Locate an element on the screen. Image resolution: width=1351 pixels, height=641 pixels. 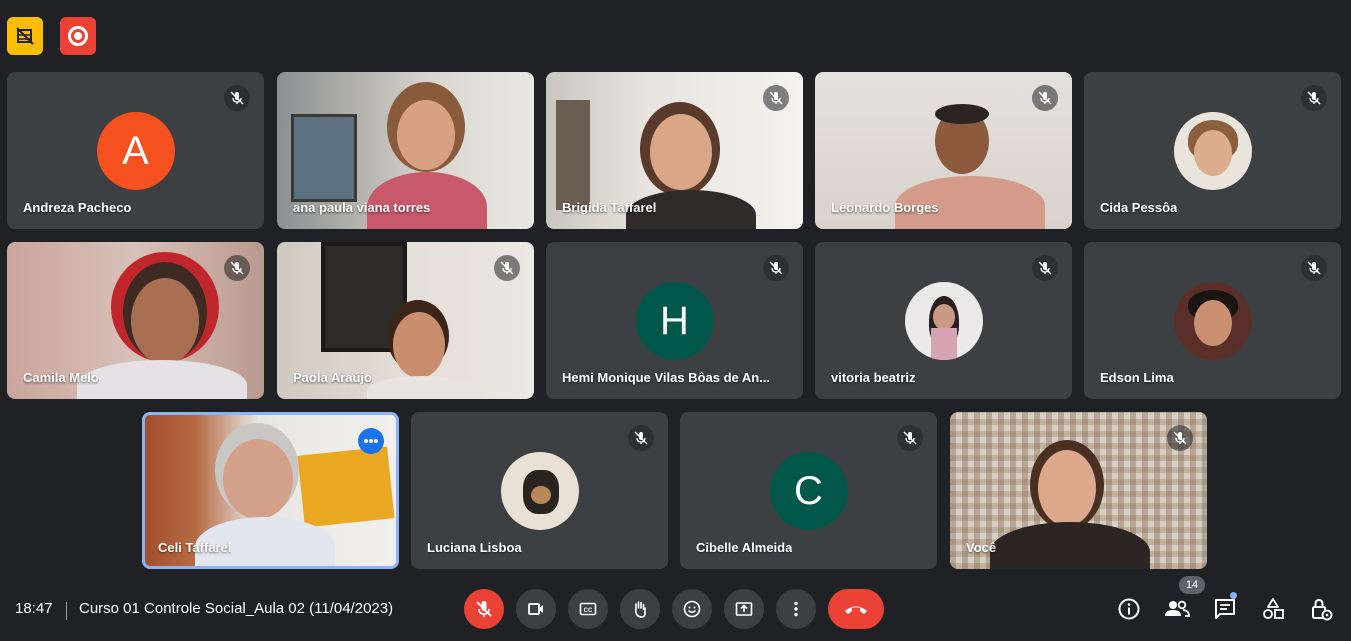
participant-tile: Luciana Lisboa is located at coordinates (539, 490).